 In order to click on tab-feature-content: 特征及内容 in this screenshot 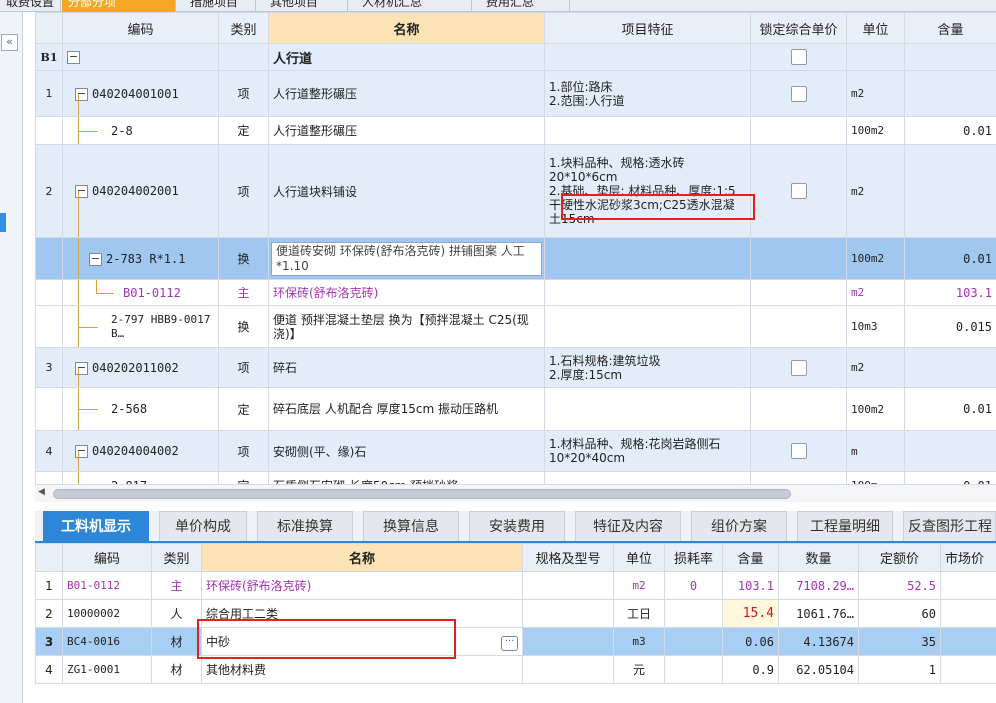, I will do `click(628, 526)`.